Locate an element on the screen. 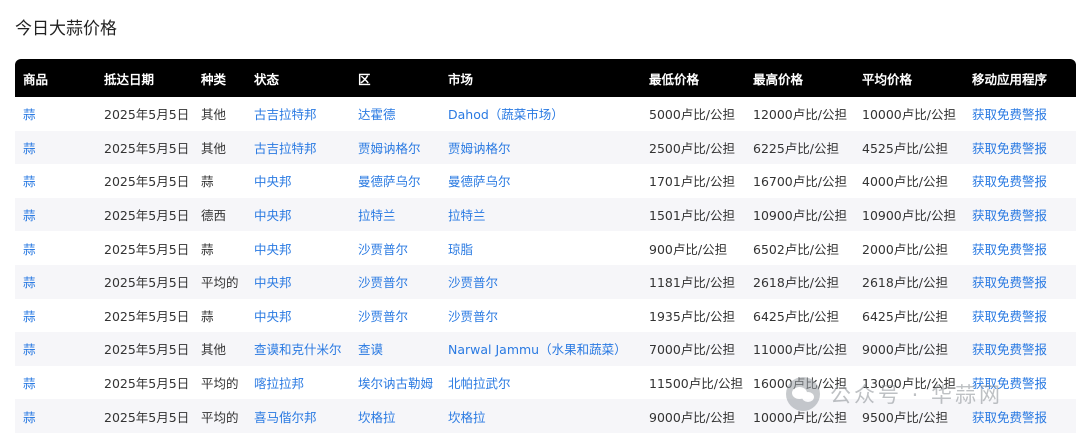  market-link: 曼德萨乌尔 is located at coordinates (479, 181).